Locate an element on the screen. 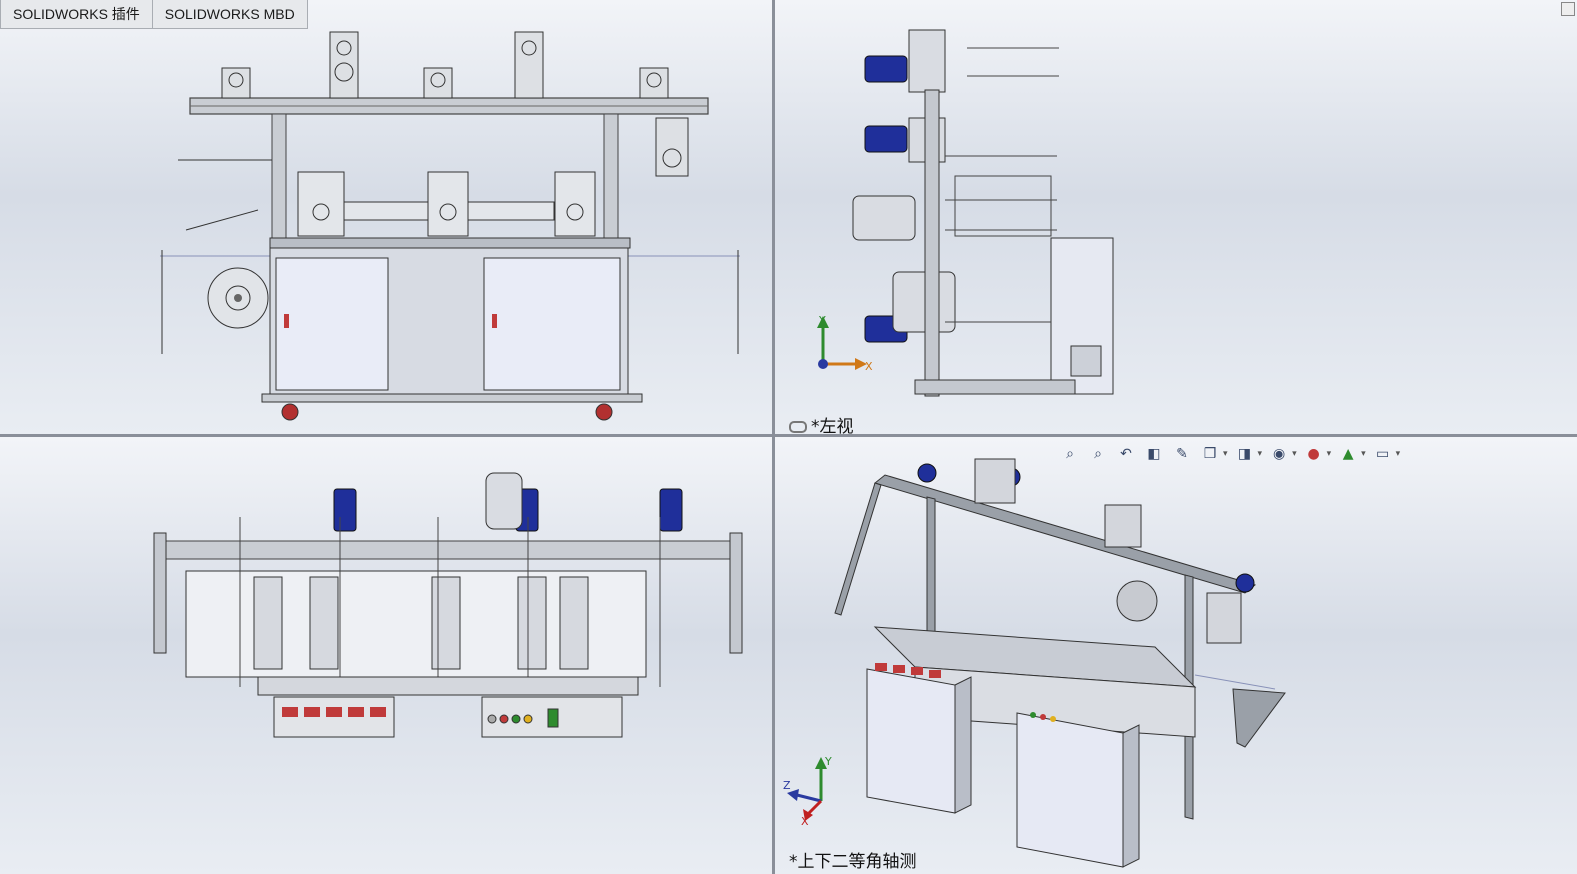 Image resolution: width=1577 pixels, height=874 pixels. view-orientation-dropdown-icon: ▾ is located at coordinates (1225, 454).